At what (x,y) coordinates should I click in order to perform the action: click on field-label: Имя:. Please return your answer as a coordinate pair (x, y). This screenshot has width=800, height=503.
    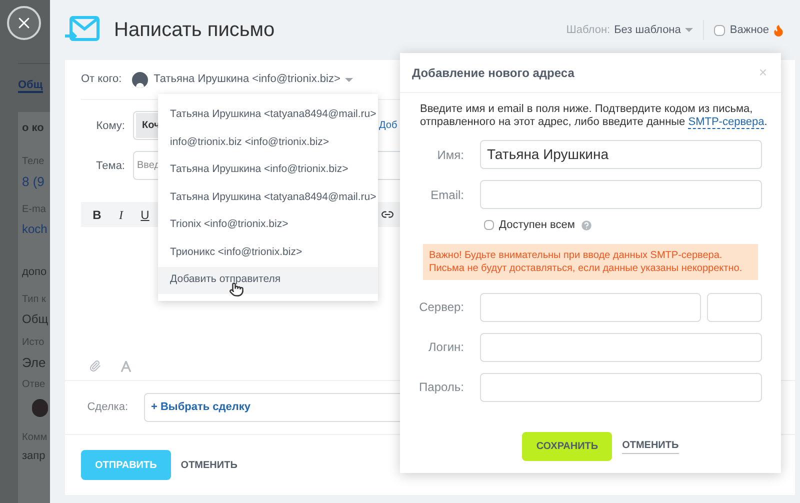
    Looking at the image, I should click on (450, 155).